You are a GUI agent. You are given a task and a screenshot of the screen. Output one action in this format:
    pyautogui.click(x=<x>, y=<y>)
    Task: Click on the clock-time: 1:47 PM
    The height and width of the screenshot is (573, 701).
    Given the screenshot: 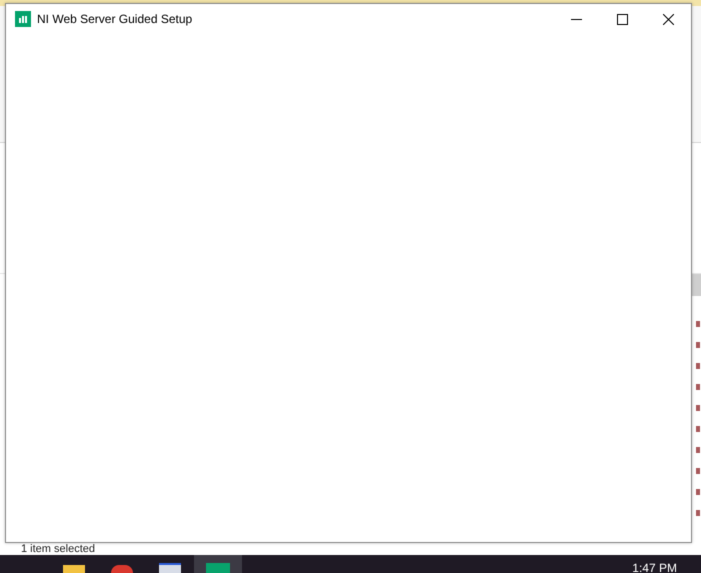 What is the action you would take?
    pyautogui.click(x=654, y=567)
    